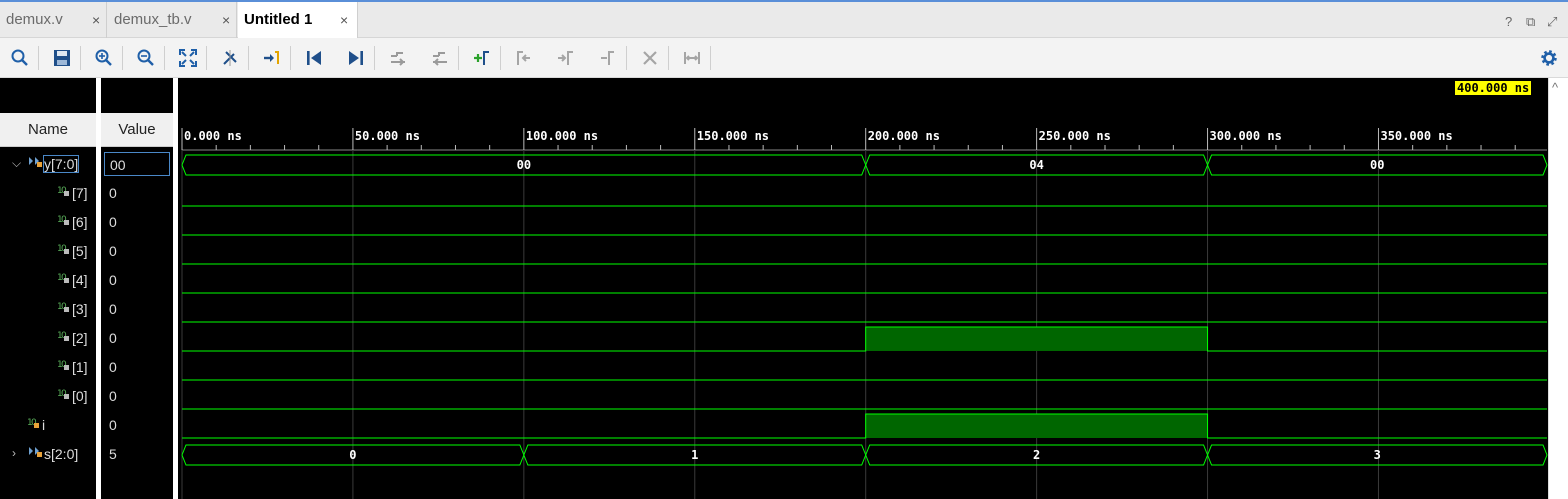 The image size is (1568, 499). Describe the element at coordinates (48, 130) in the screenshot. I see `name-column-header: Name` at that location.